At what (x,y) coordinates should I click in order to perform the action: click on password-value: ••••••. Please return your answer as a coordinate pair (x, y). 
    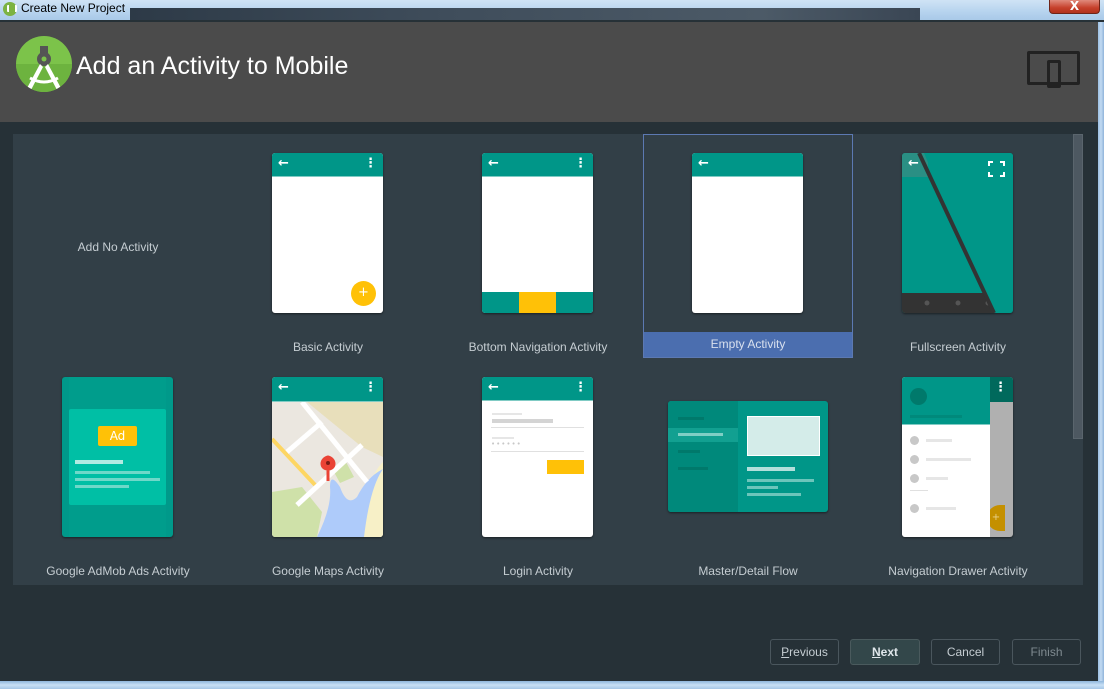
    Looking at the image, I should click on (506, 444).